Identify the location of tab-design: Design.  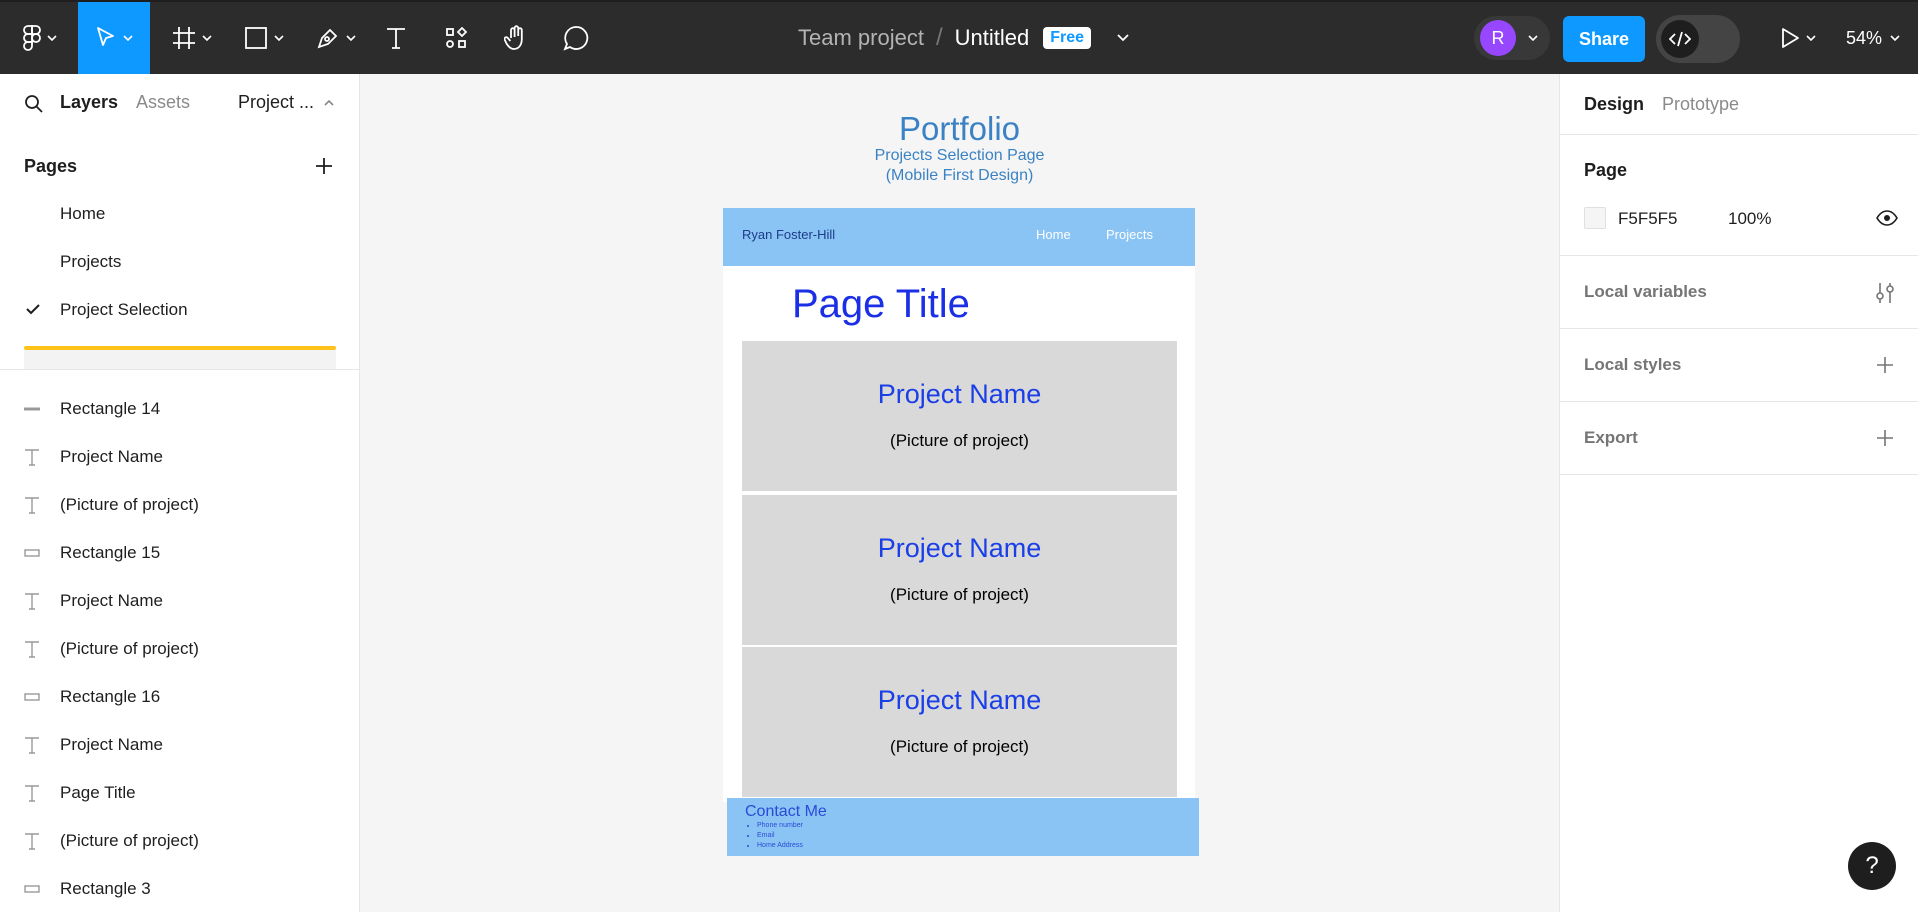
(1614, 104).